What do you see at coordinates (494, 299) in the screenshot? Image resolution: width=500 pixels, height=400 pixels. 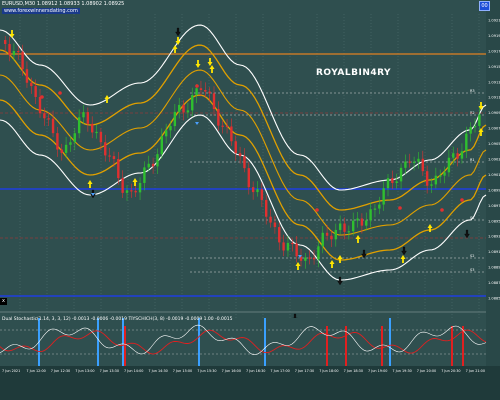 I see `price-tick-label: 1.08850` at bounding box center [494, 299].